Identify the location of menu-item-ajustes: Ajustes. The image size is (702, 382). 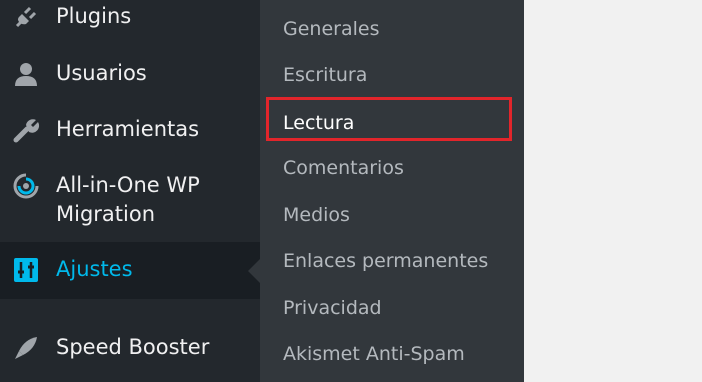
(130, 270).